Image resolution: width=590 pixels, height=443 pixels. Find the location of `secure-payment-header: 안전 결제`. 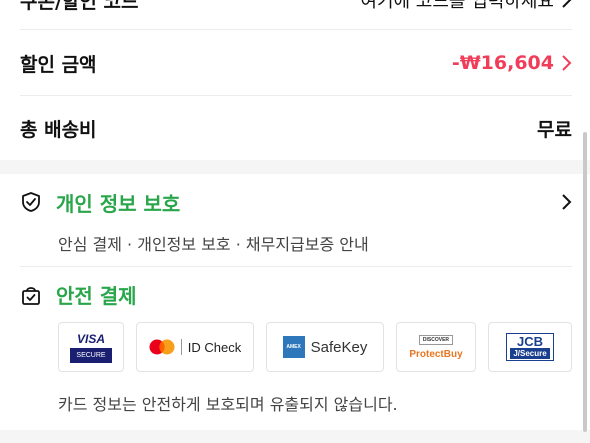

secure-payment-header: 안전 결제 is located at coordinates (78, 294).